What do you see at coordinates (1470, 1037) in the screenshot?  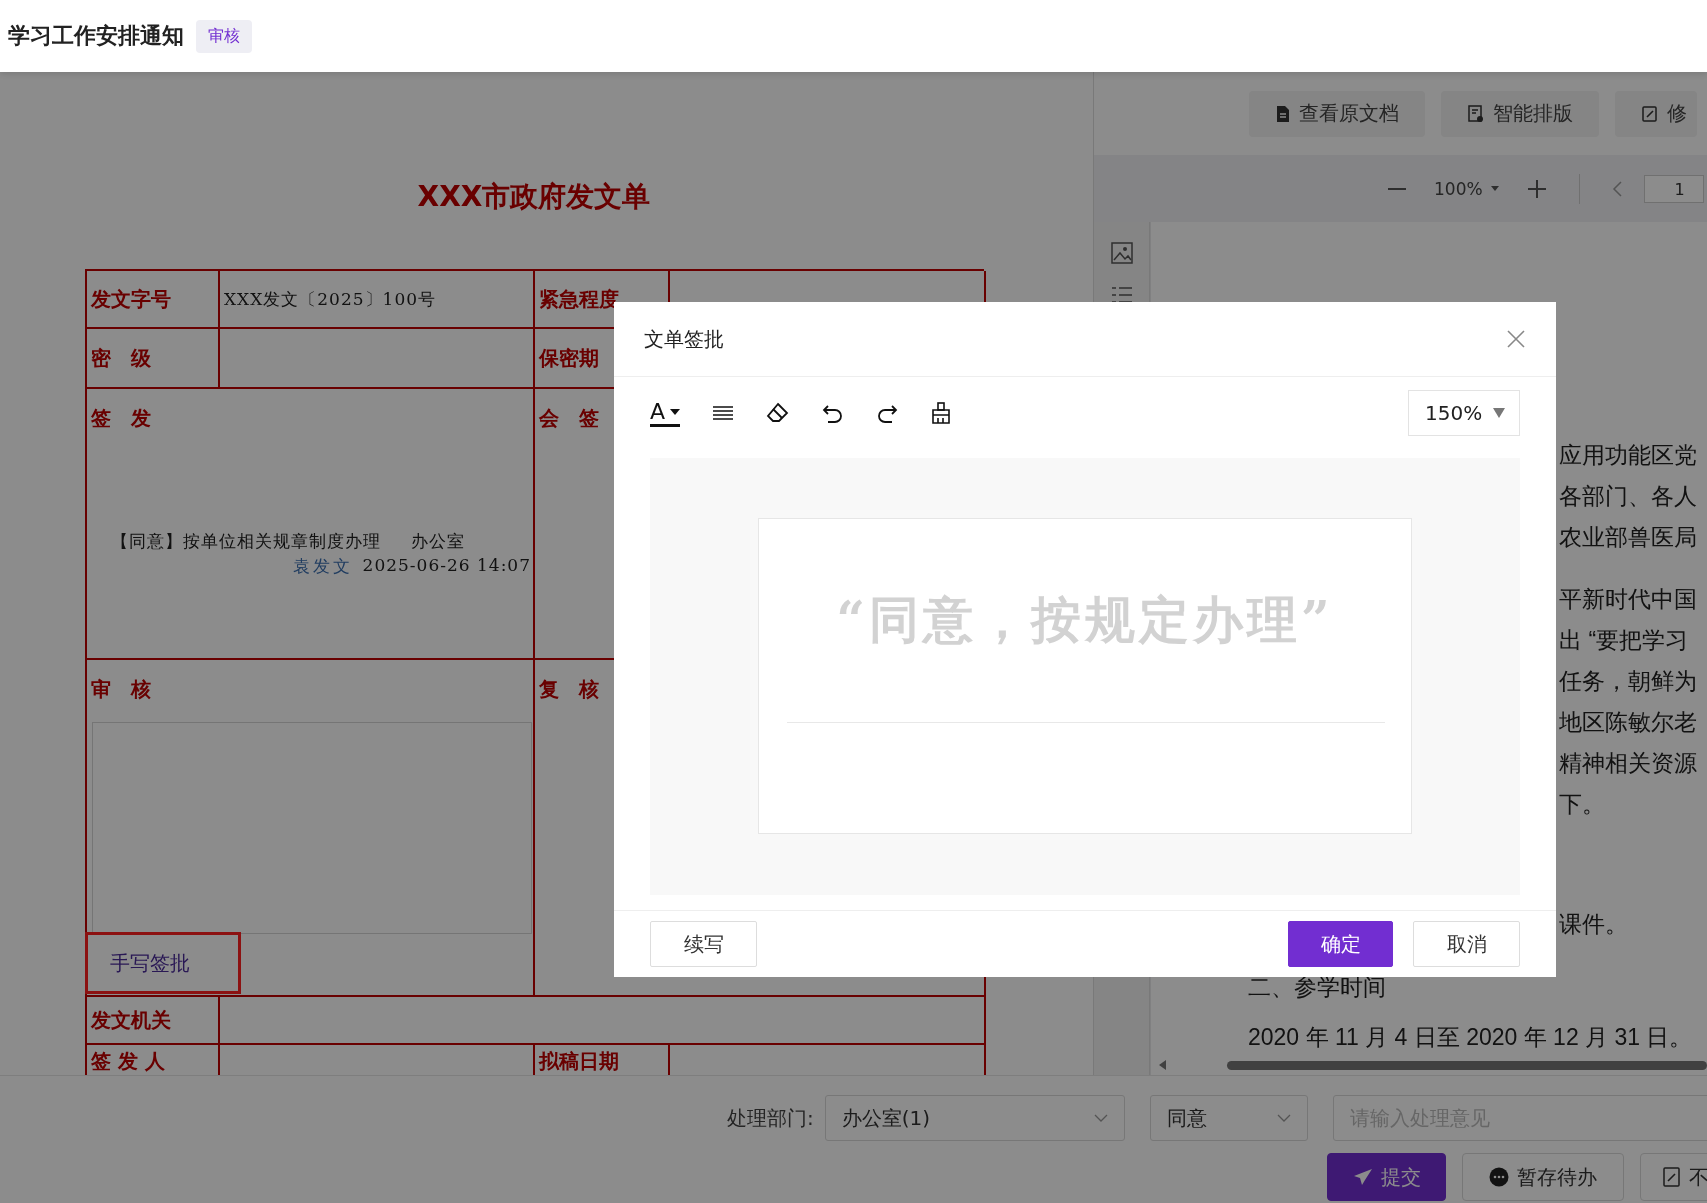 I see `document-text: 2020 年 11 月 4 日至 2020 年 12 月 31 日。` at bounding box center [1470, 1037].